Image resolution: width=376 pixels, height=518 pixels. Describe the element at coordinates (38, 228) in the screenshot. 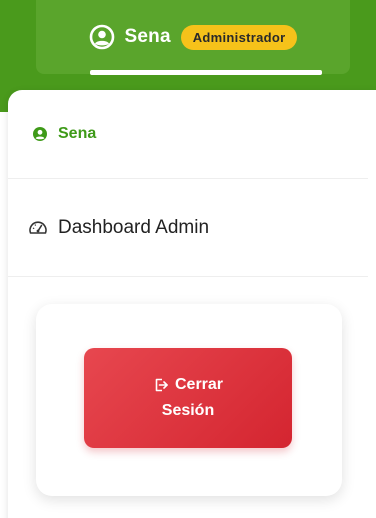

I see `speedometer-icon` at that location.